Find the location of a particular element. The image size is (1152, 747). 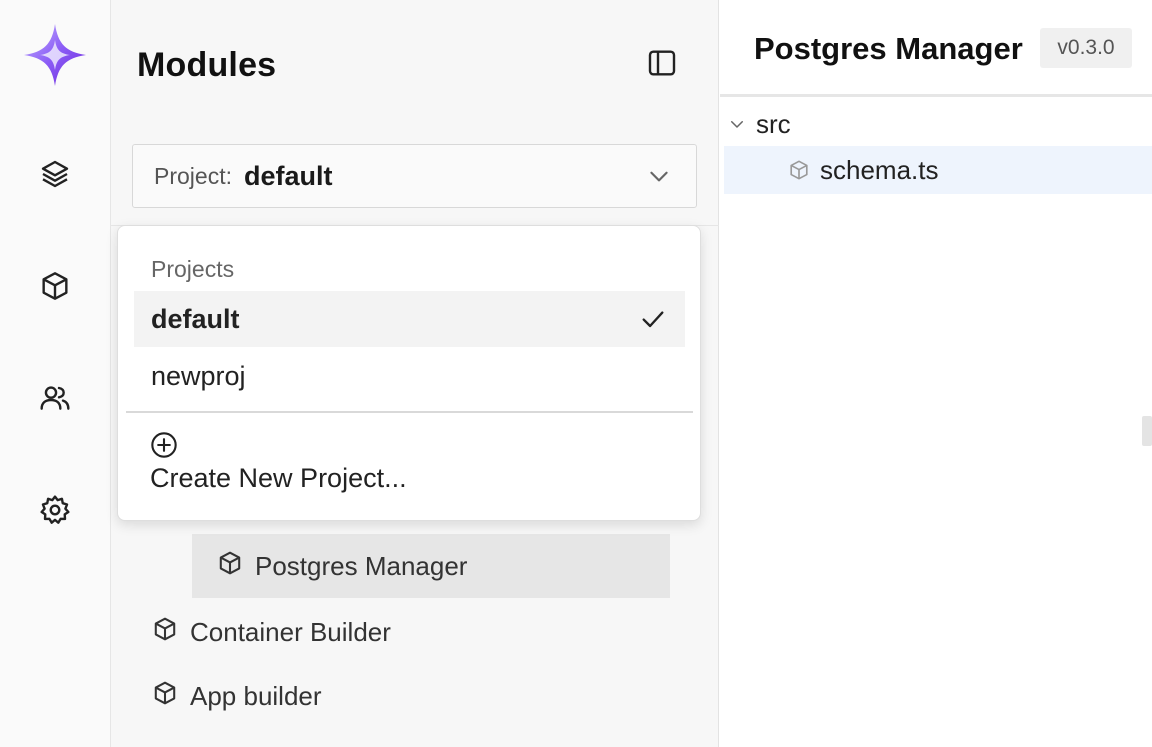

layers-icon is located at coordinates (55, 176).